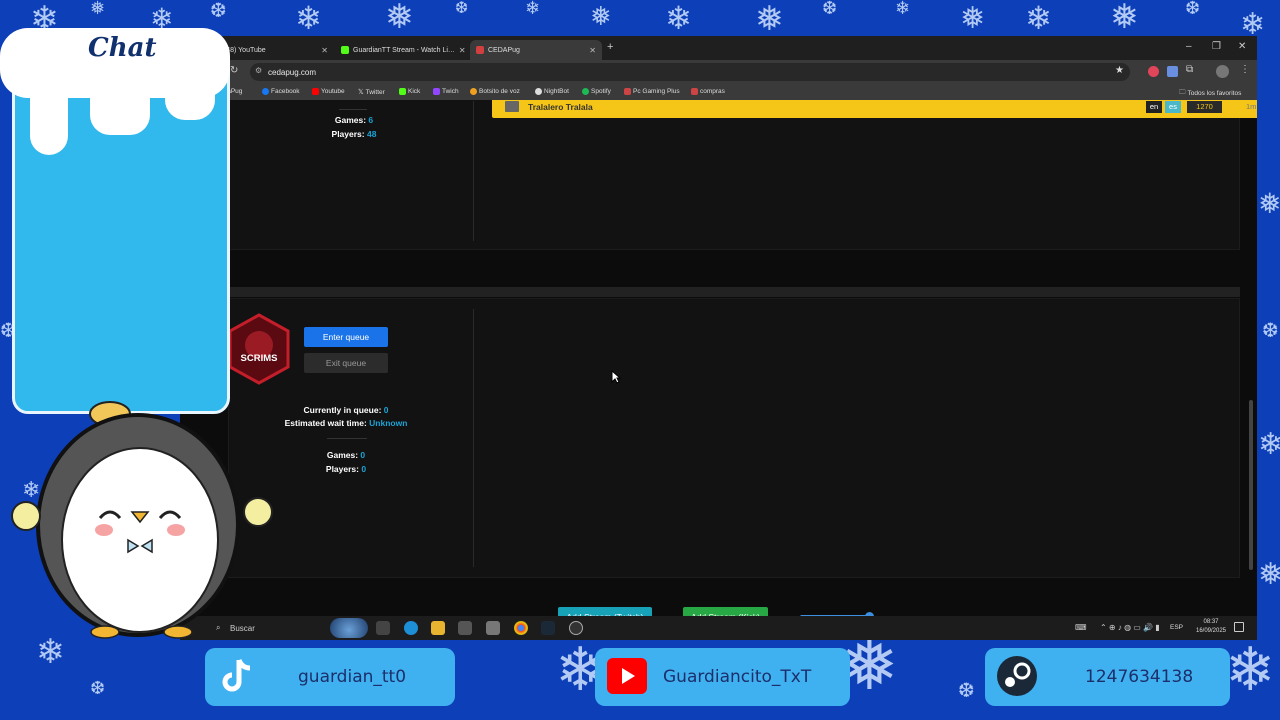  What do you see at coordinates (346, 455) in the screenshot?
I see `games-stat: Games: 0` at bounding box center [346, 455].